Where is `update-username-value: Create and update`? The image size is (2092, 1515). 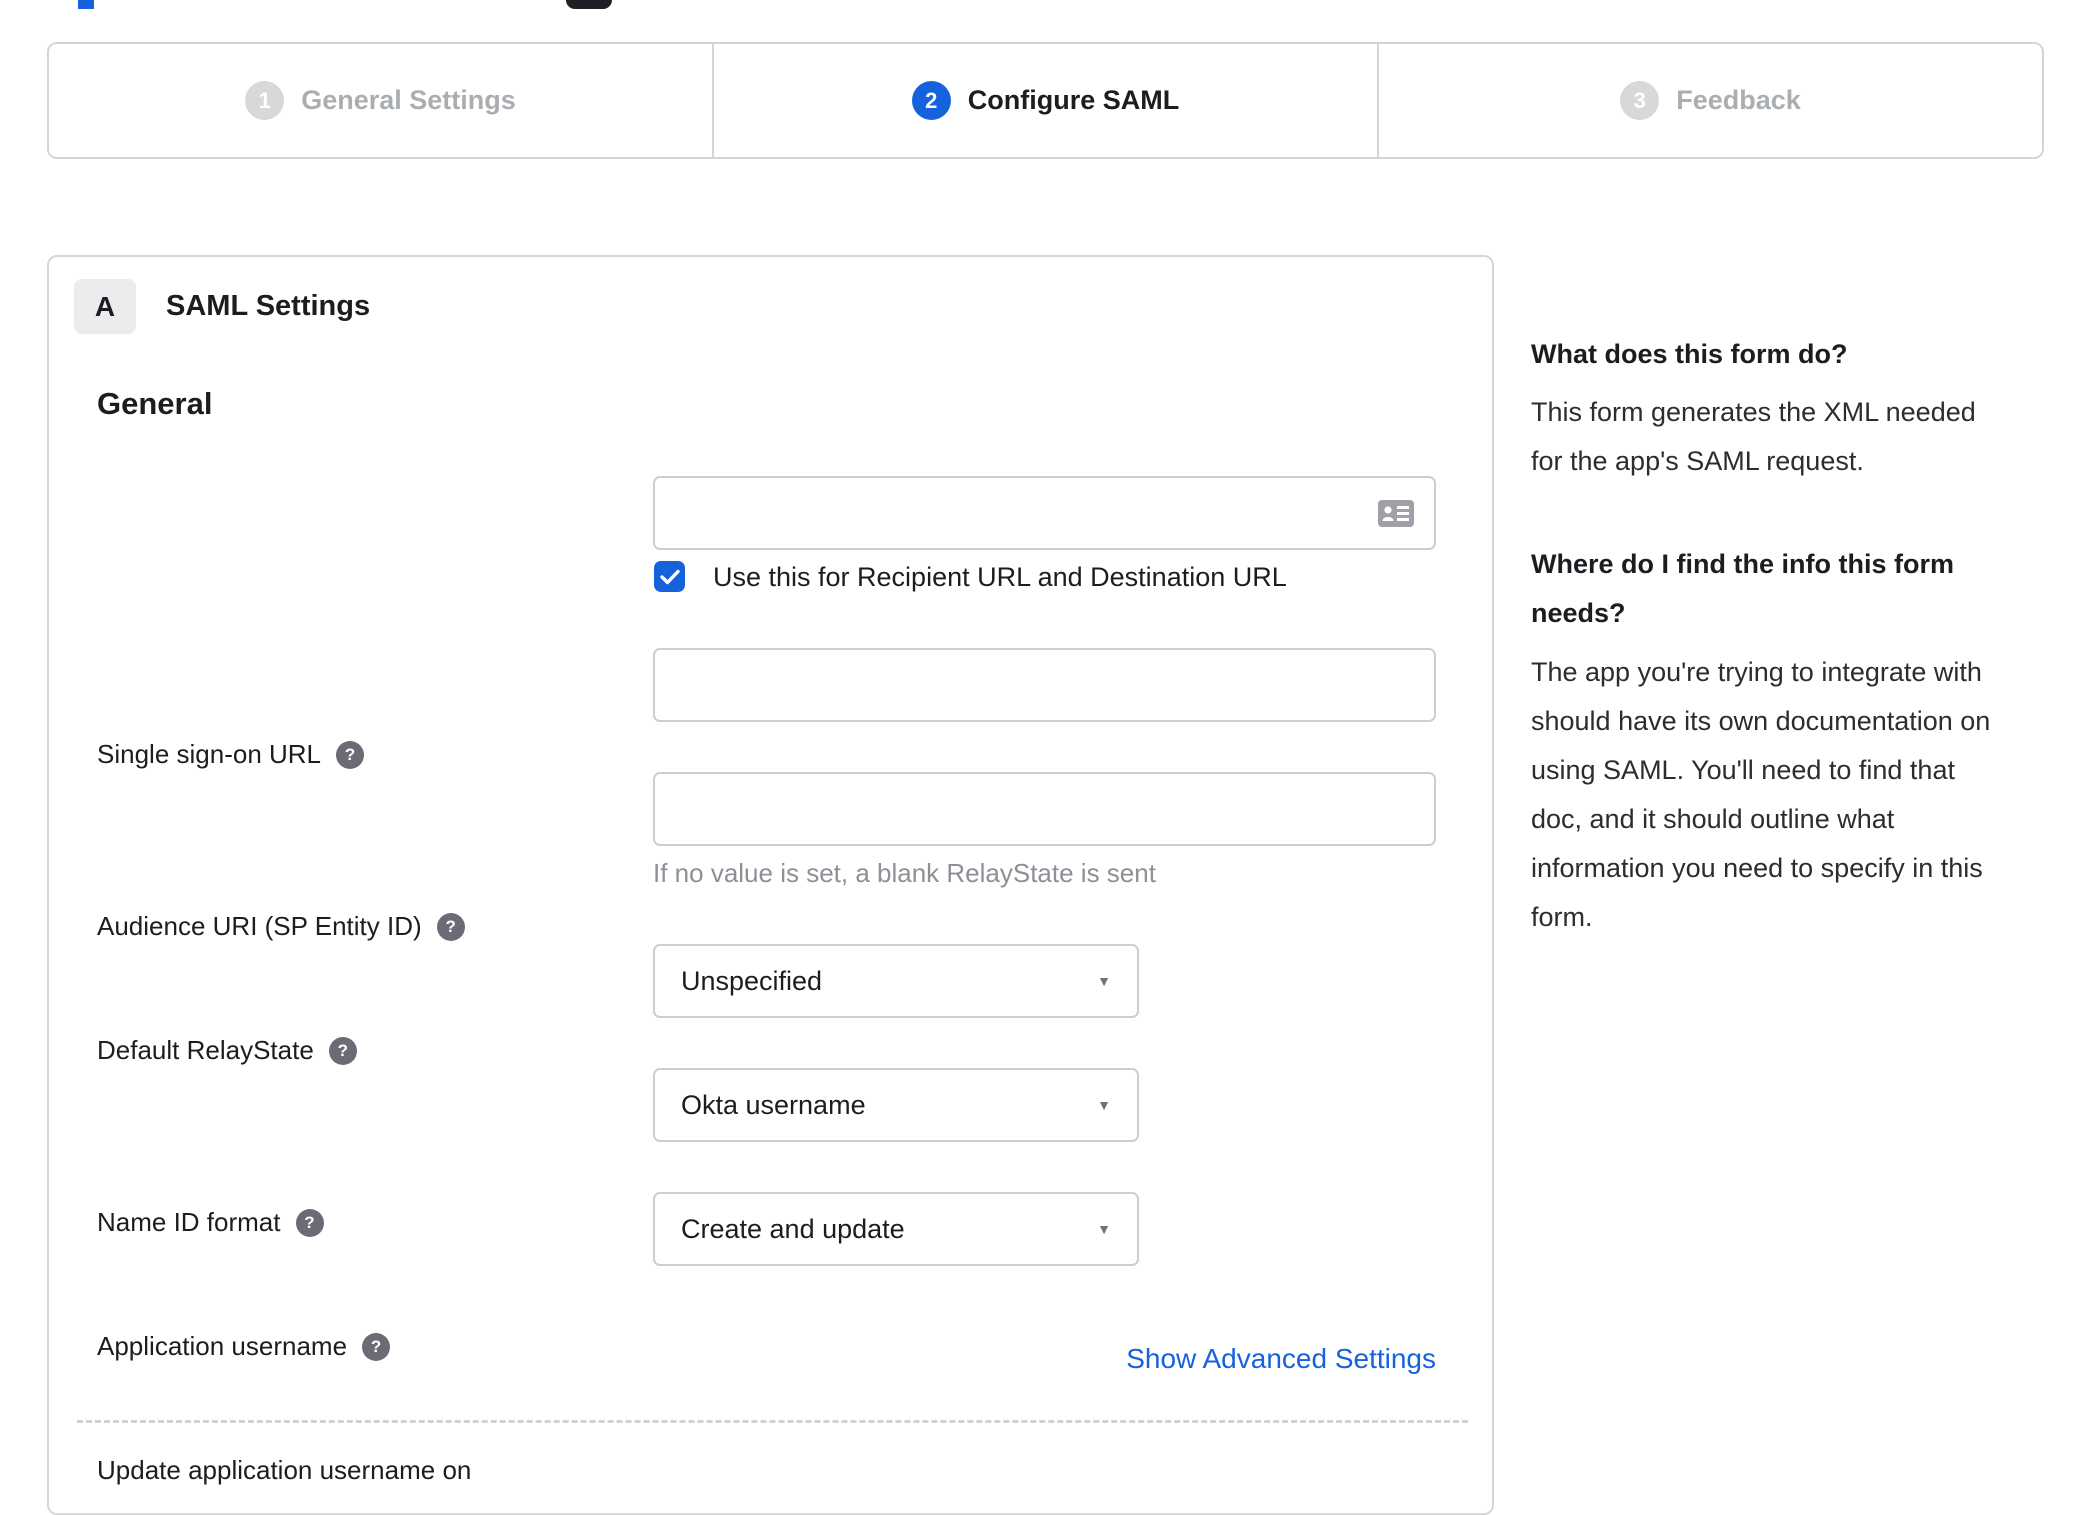
update-username-value: Create and update is located at coordinates (793, 1228).